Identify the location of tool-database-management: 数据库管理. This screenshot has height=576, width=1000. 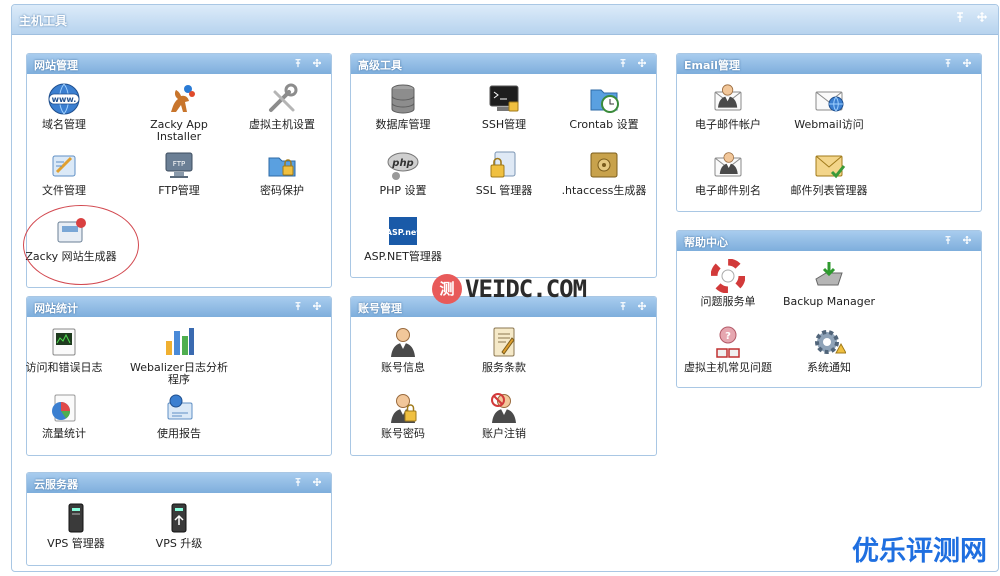
(403, 106).